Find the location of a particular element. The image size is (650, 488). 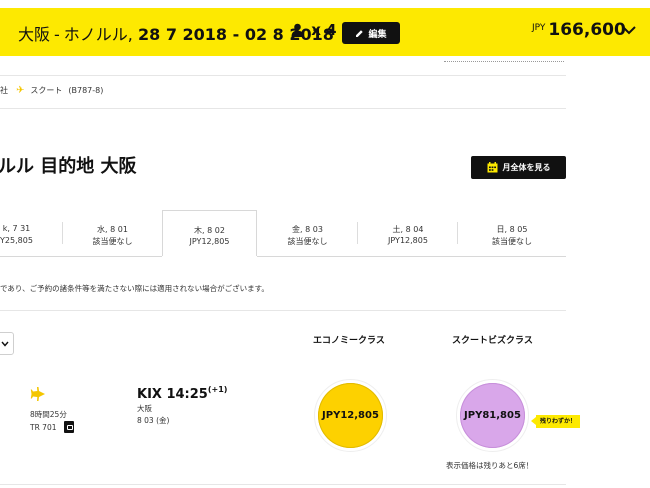

arrival-city: 大阪 is located at coordinates (144, 408).